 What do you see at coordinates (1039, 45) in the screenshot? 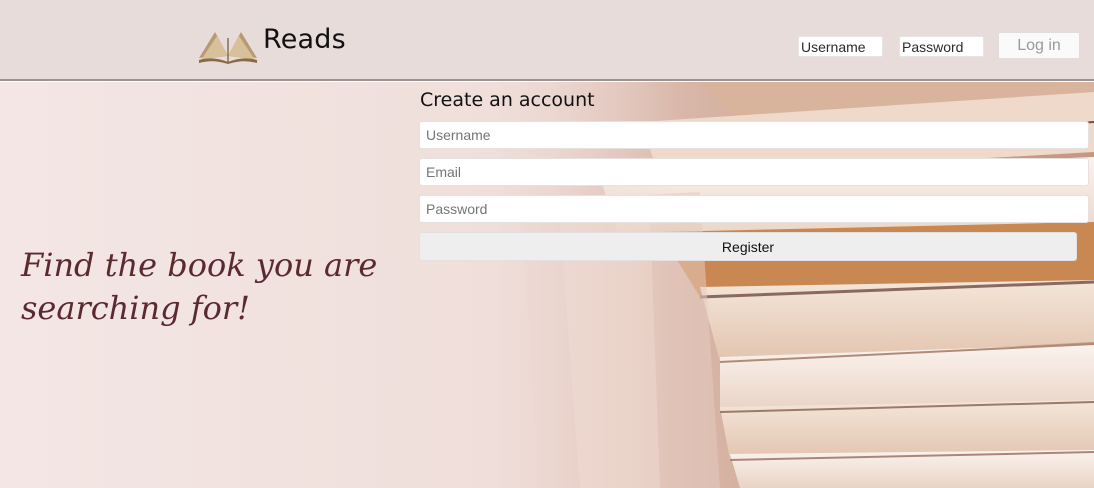
I see `login-button: Log in` at bounding box center [1039, 45].